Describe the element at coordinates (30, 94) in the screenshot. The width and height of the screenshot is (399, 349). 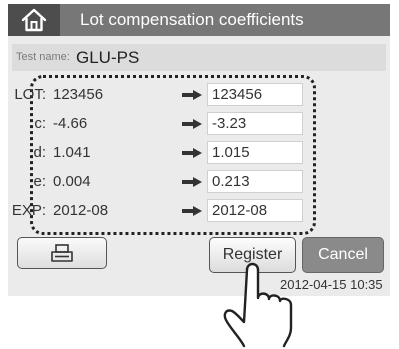
I see `row-label: LOT:` at that location.